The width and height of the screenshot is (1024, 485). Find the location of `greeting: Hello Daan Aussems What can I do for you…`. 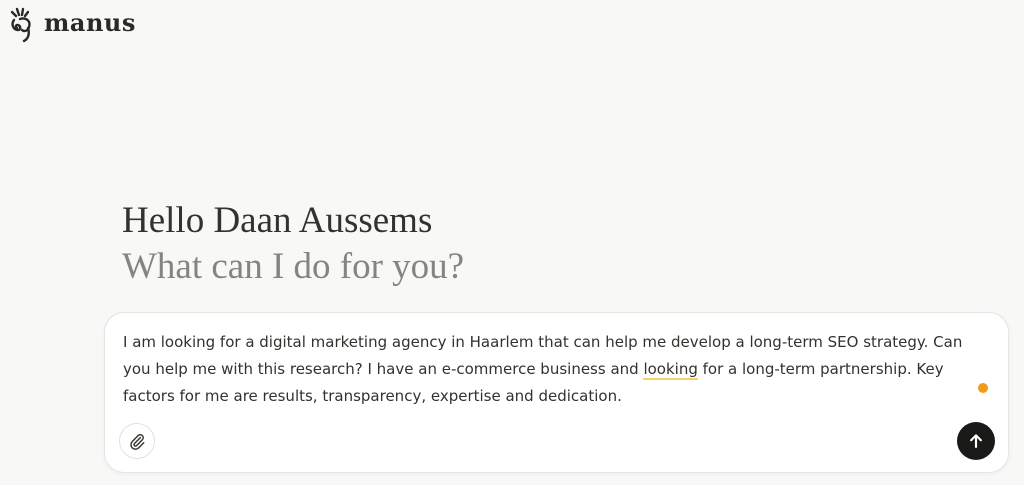

greeting: Hello Daan Aussems What can I do for you… is located at coordinates (293, 244).